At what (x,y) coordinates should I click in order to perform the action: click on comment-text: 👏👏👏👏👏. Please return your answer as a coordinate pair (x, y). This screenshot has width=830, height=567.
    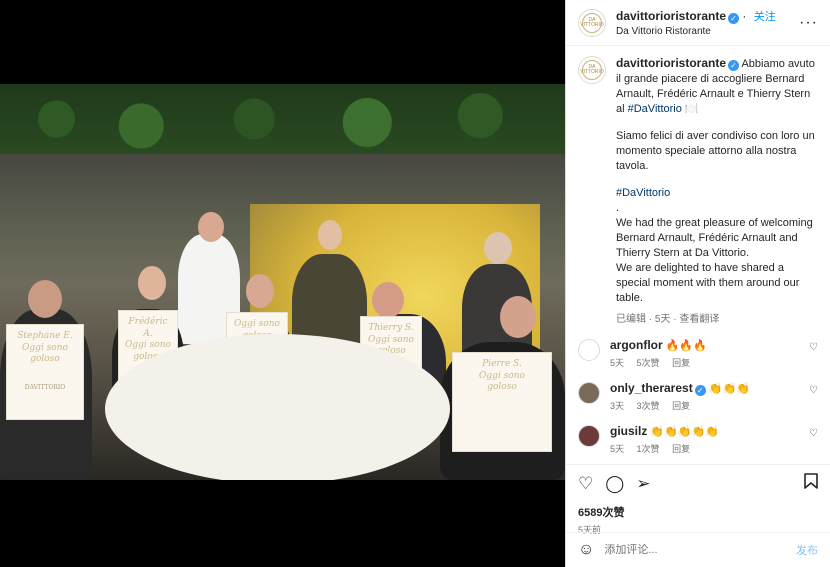
    Looking at the image, I should click on (684, 432).